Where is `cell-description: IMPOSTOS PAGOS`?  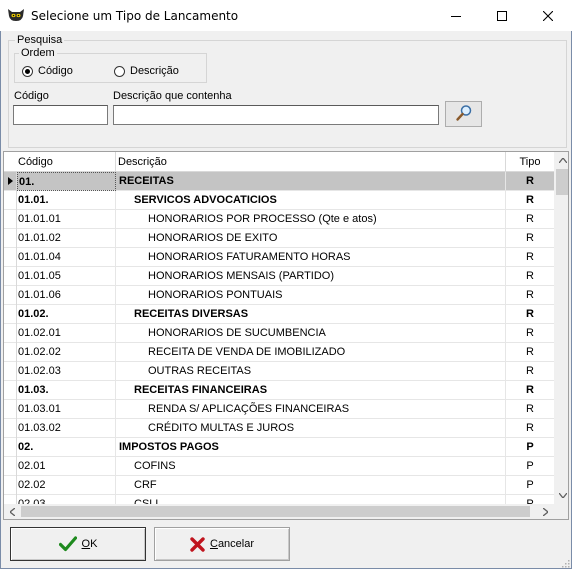 cell-description: IMPOSTOS PAGOS is located at coordinates (311, 447).